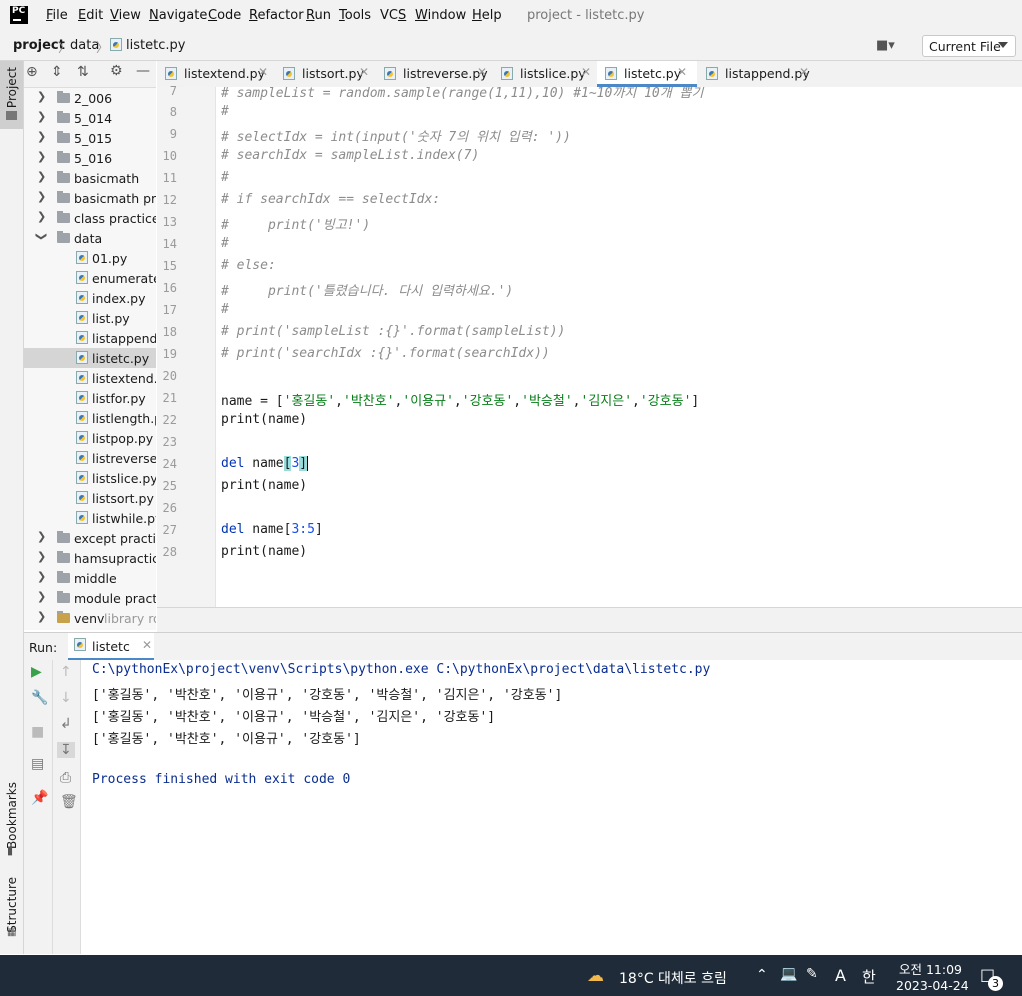 The width and height of the screenshot is (1022, 996). What do you see at coordinates (788, 974) in the screenshot?
I see `network-icon: 💻` at bounding box center [788, 974].